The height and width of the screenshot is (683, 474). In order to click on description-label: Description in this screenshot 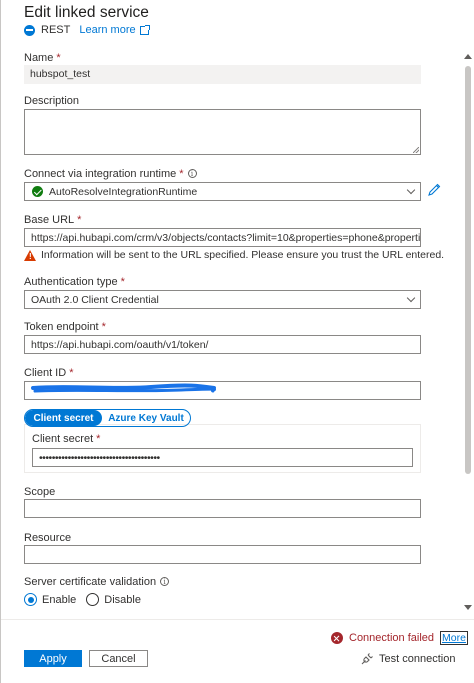, I will do `click(52, 101)`.